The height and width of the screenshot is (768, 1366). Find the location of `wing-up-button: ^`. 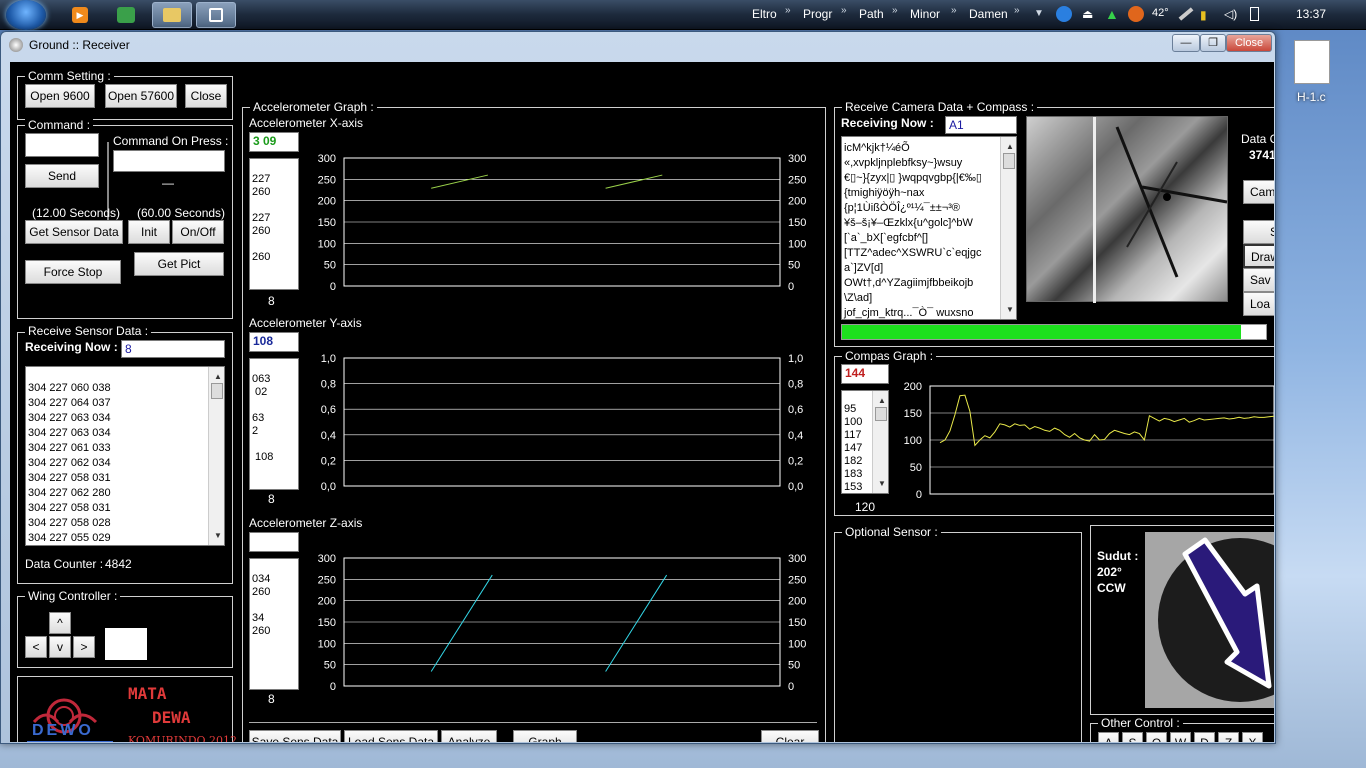

wing-up-button: ^ is located at coordinates (60, 623).